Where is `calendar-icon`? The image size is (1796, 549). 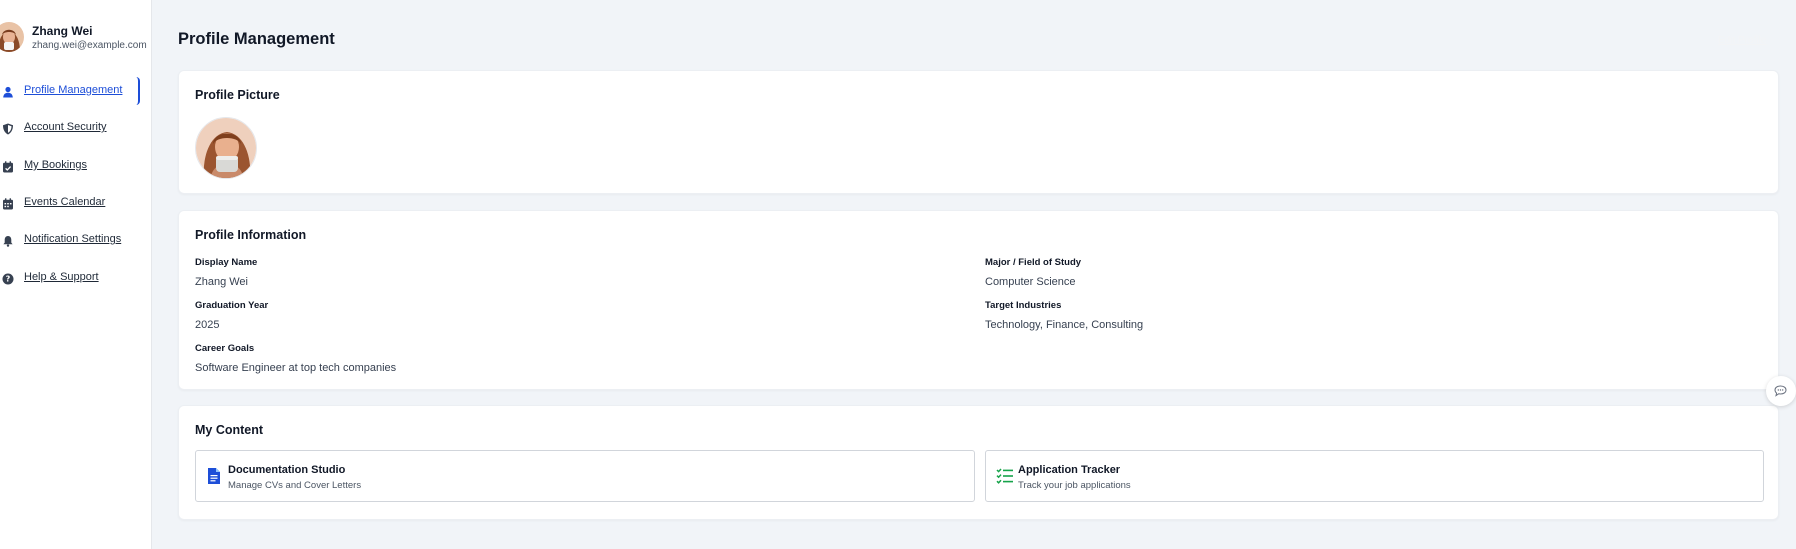
calendar-icon is located at coordinates (8, 203).